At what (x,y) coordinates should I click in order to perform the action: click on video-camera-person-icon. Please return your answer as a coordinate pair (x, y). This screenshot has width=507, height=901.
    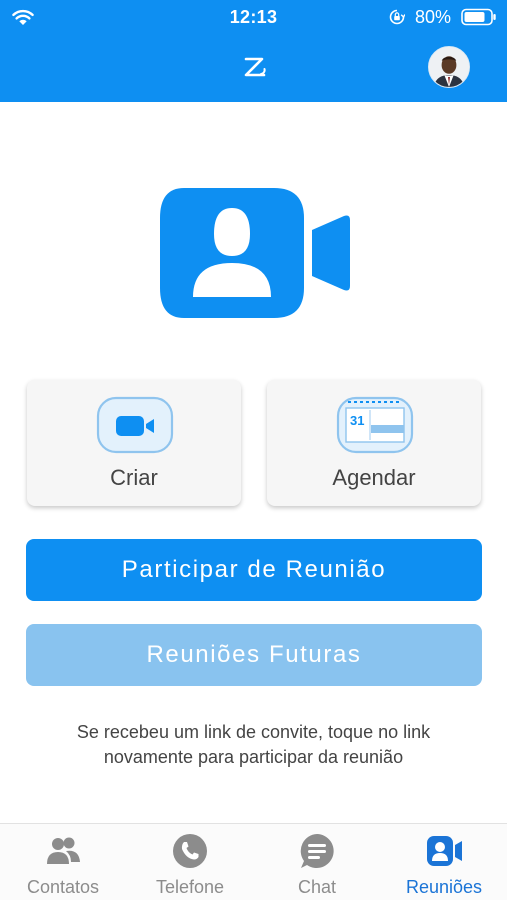
    Looking at the image, I should click on (255, 253).